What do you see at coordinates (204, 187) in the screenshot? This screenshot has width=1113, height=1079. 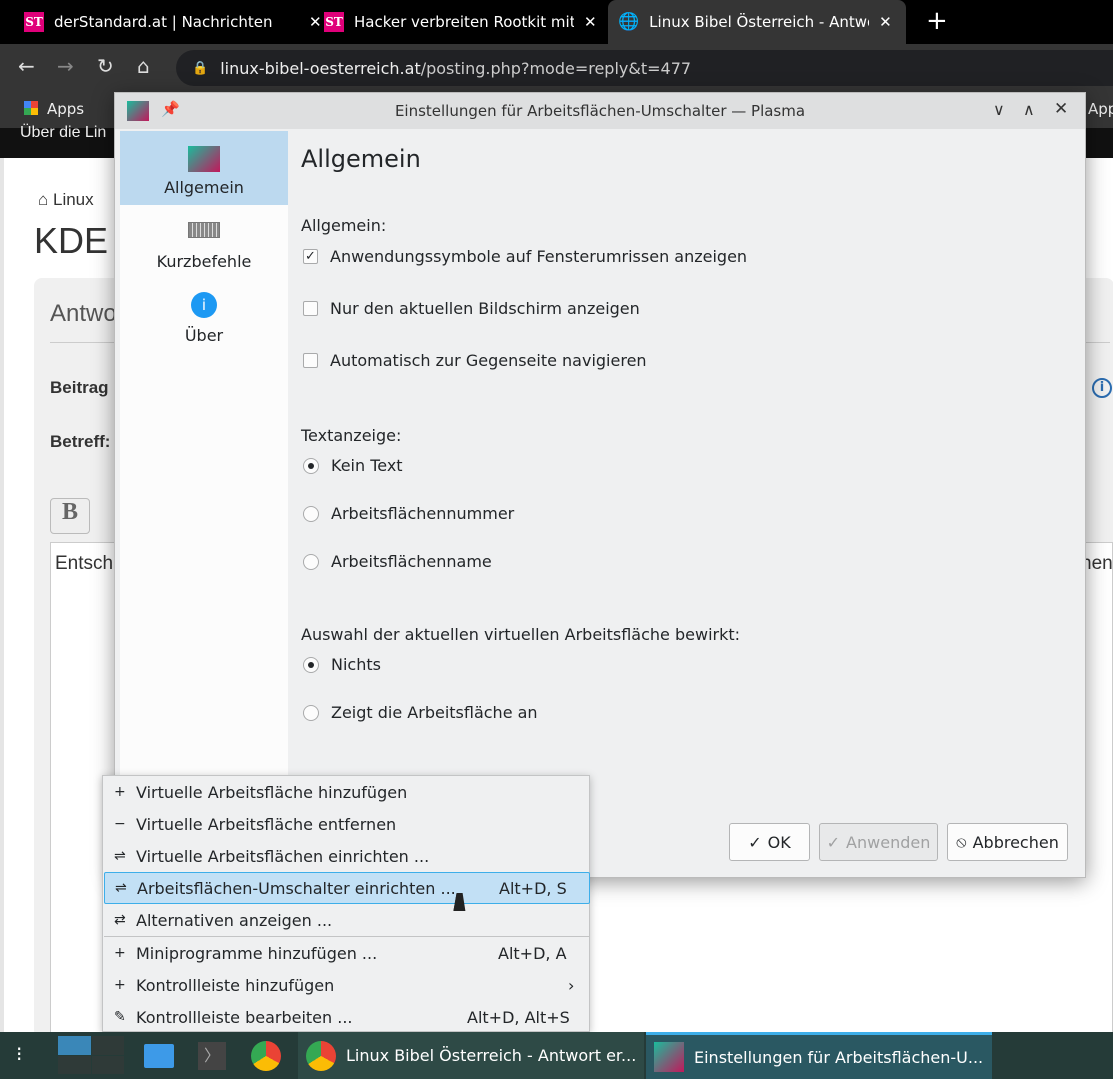 I see `sidebar-item-label: Allgemein` at bounding box center [204, 187].